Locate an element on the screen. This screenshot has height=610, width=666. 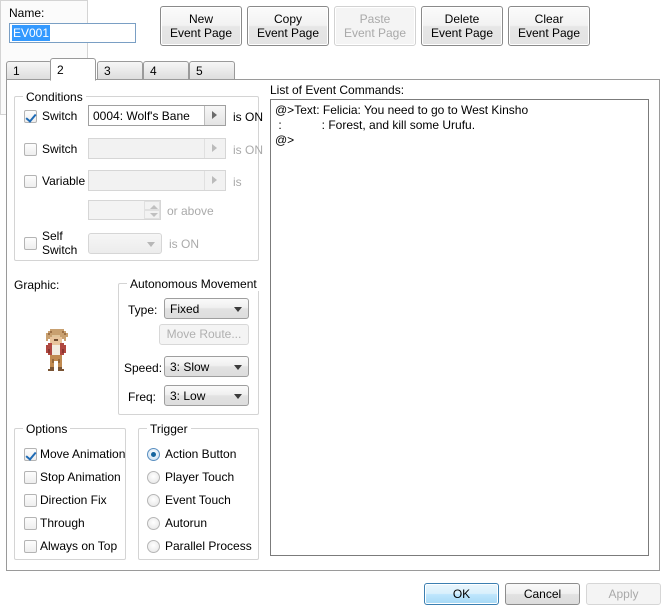
apply-button: Apply is located at coordinates (623, 594).